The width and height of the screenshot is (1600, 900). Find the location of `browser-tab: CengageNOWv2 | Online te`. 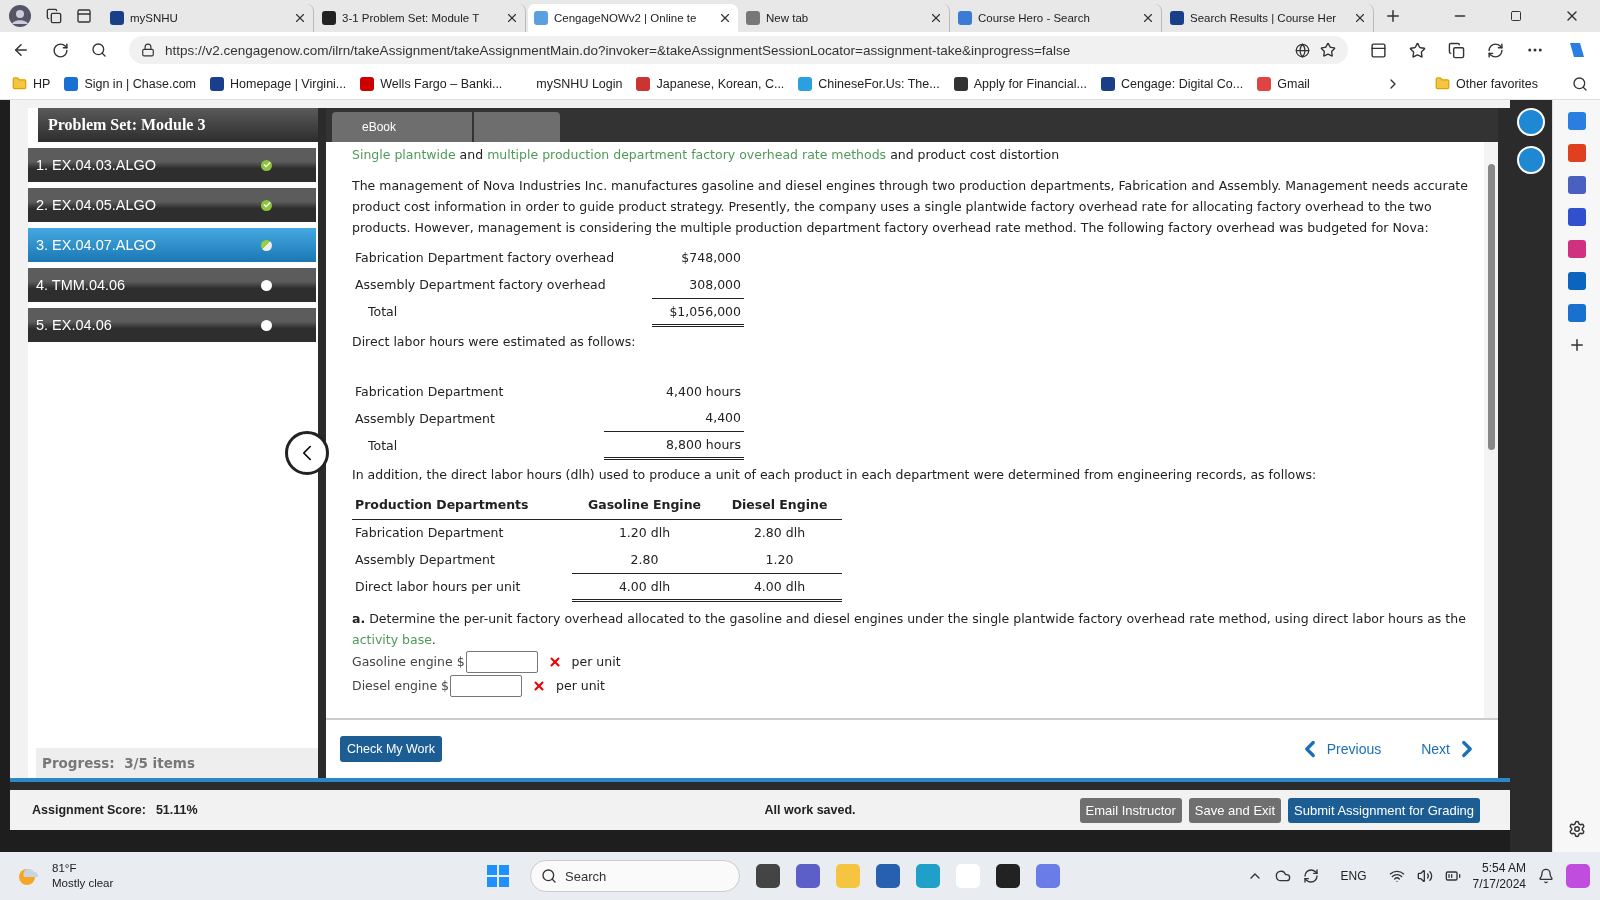

browser-tab: CengageNOWv2 | Online te is located at coordinates (633, 18).